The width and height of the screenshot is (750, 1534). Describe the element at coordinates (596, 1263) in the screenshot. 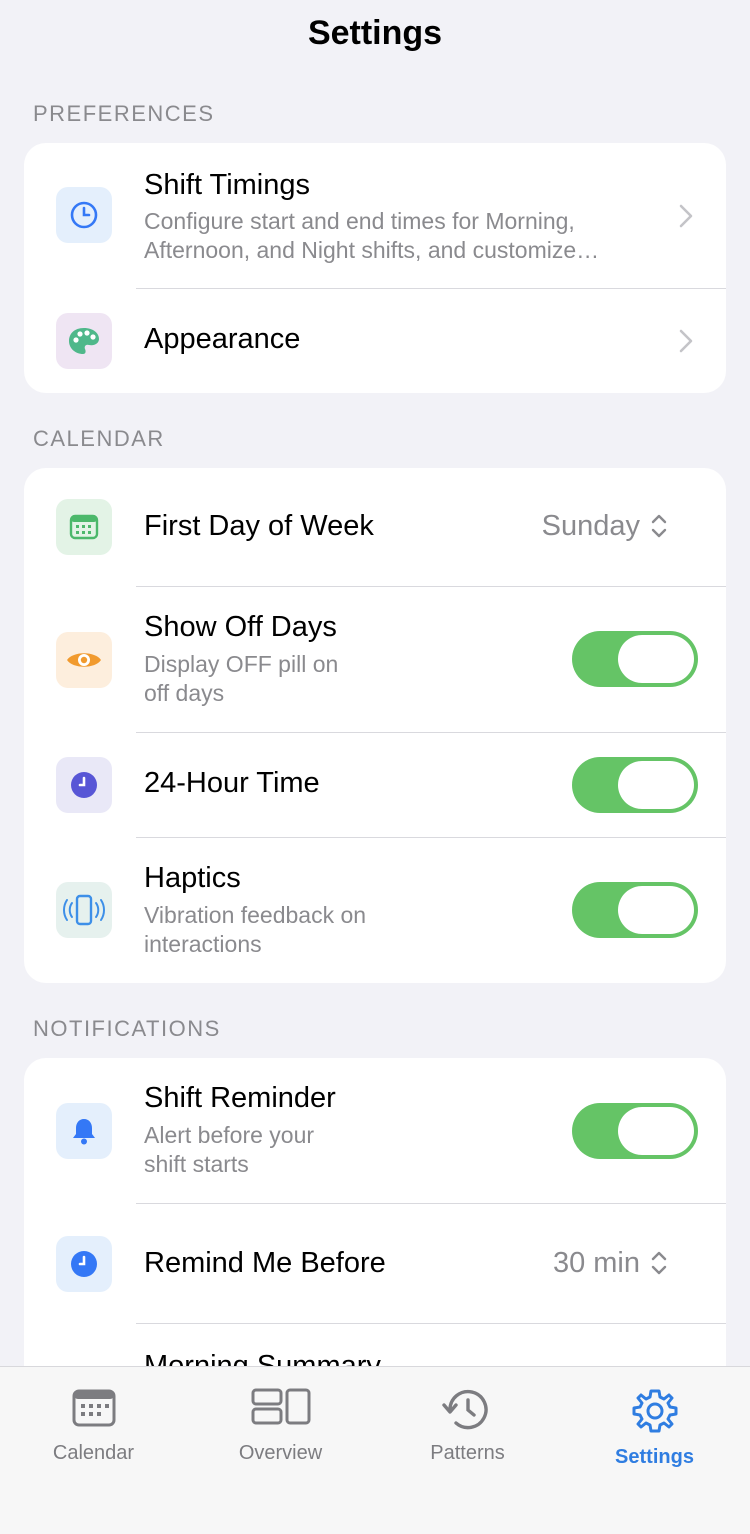

I see `remind-me-before-value: 30 min` at that location.